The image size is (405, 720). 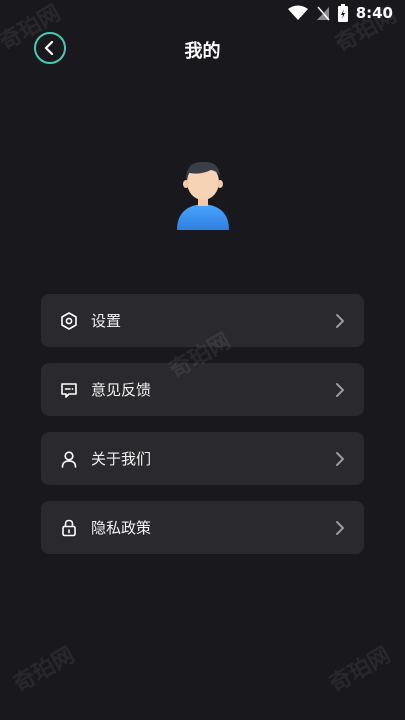 I want to click on user-icon, so click(x=69, y=459).